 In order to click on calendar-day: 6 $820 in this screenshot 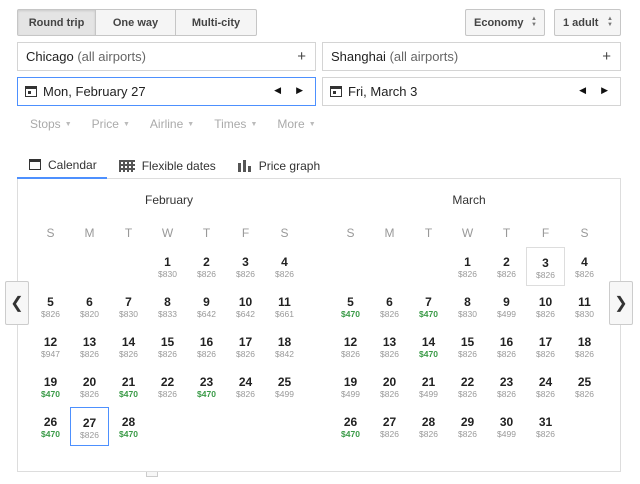, I will do `click(89, 306)`.